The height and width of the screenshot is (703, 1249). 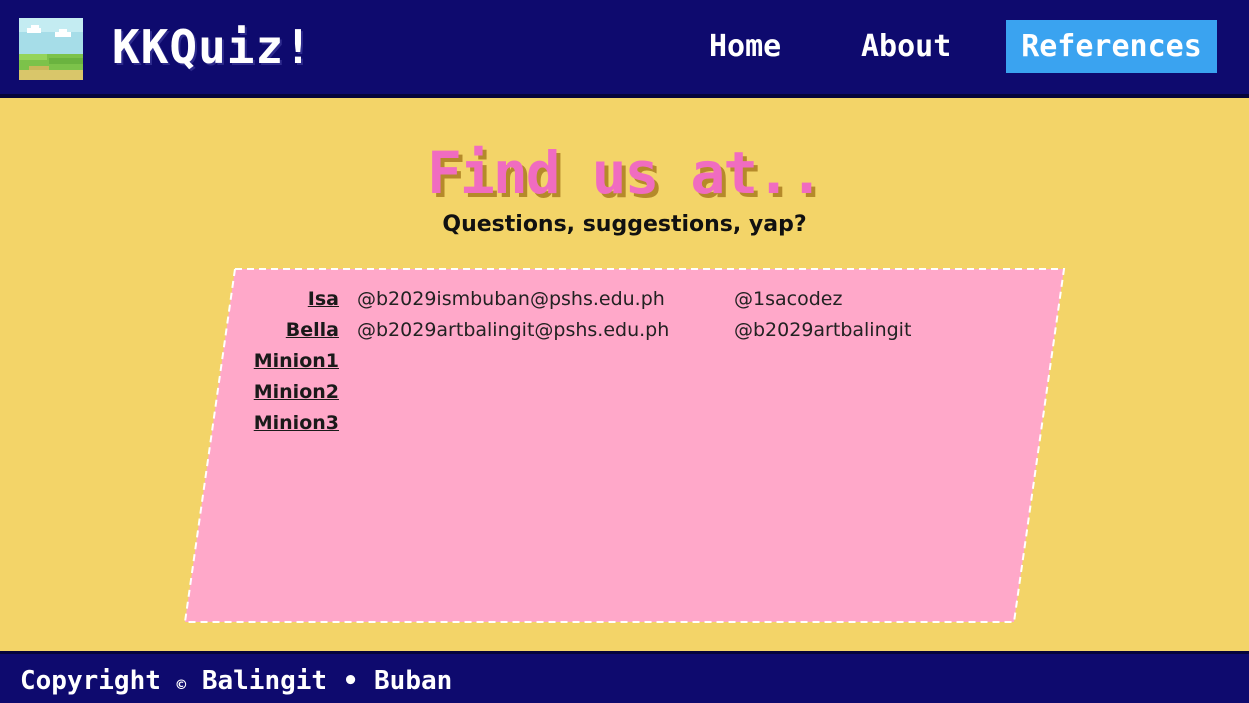 I want to click on contact-name-link: Minion2, so click(x=269, y=392).